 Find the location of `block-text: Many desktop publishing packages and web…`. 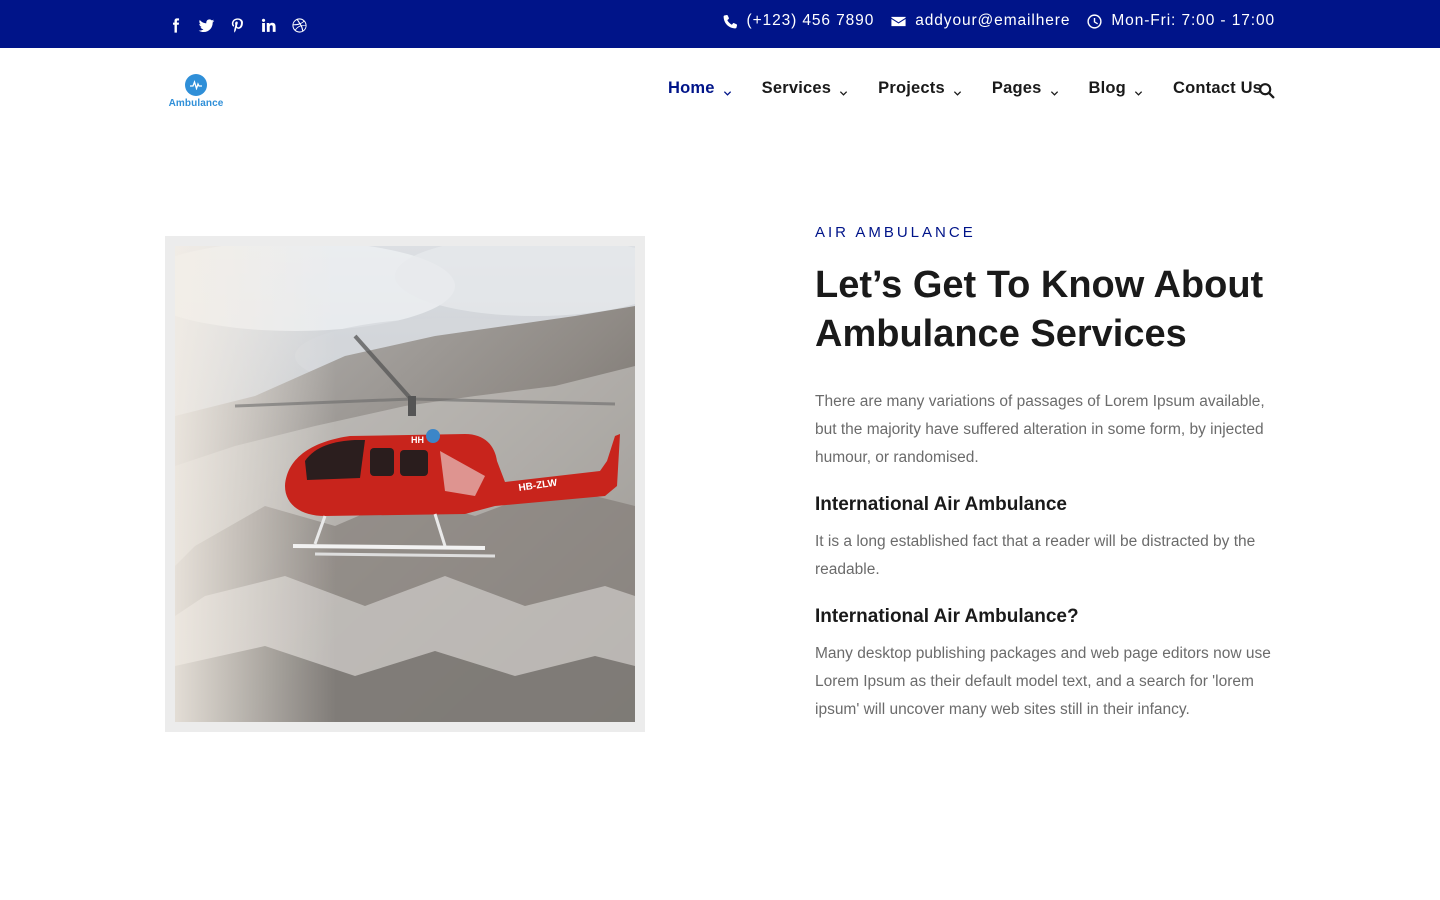

block-text: Many desktop publishing packages and web… is located at coordinates (1043, 681).